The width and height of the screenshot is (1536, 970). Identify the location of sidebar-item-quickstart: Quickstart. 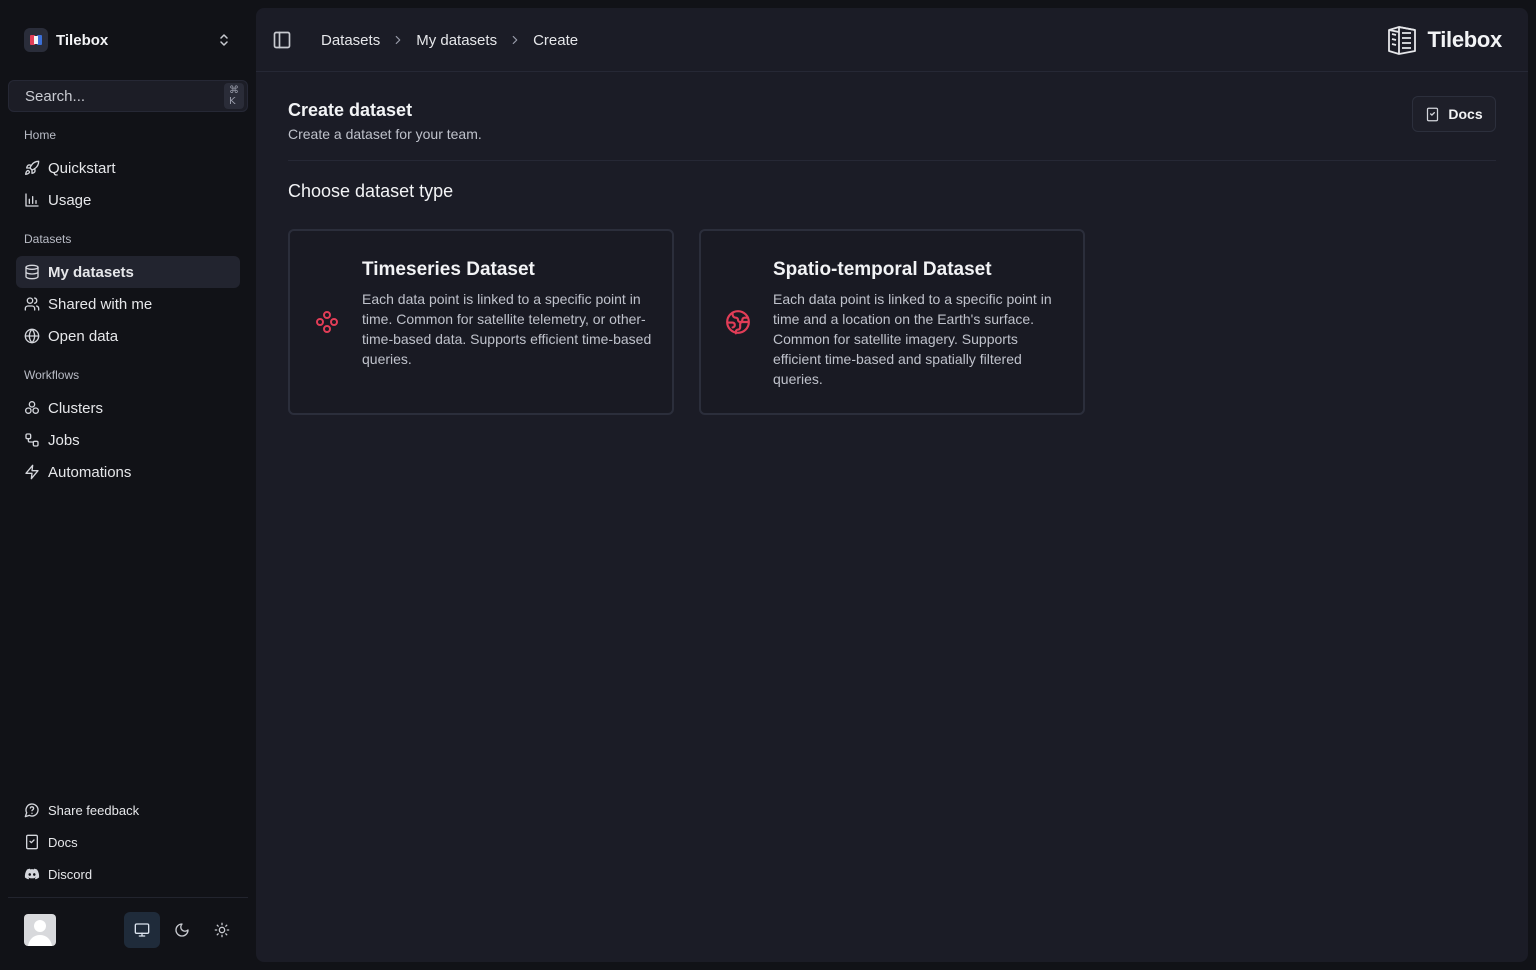
(128, 168).